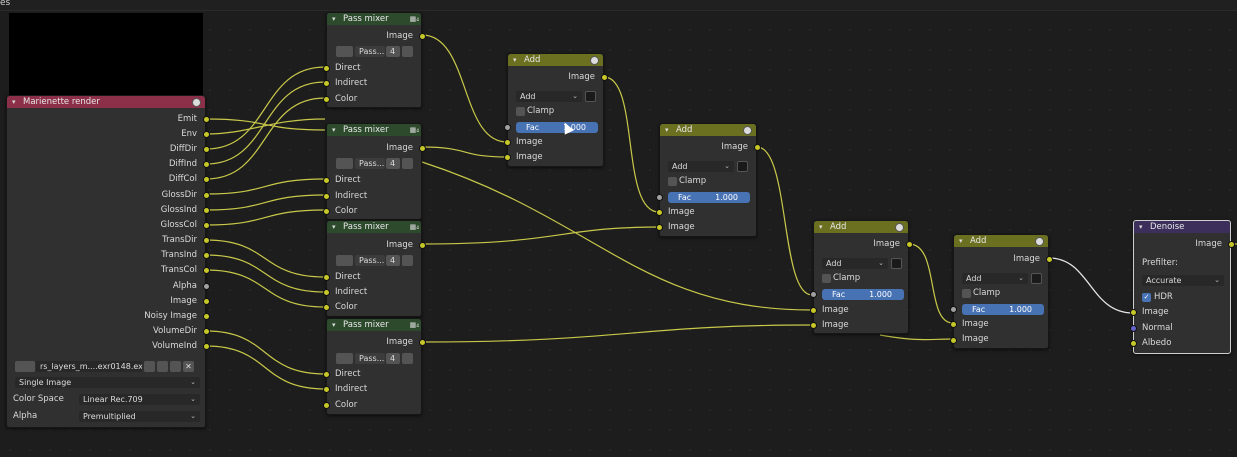  What do you see at coordinates (107, 382) in the screenshot?
I see `image-source-select: Single Image ⌄` at bounding box center [107, 382].